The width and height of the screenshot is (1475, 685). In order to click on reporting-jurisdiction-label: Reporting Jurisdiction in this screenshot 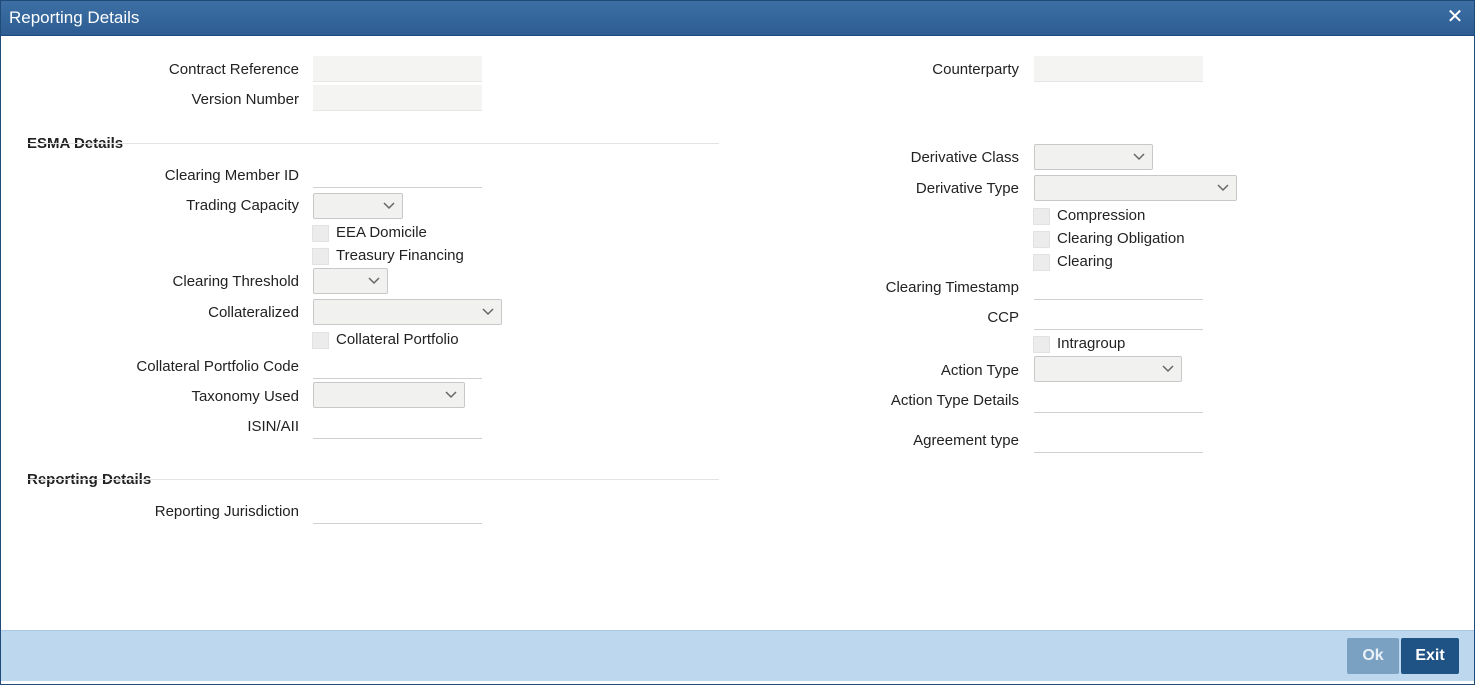, I will do `click(226, 511)`.